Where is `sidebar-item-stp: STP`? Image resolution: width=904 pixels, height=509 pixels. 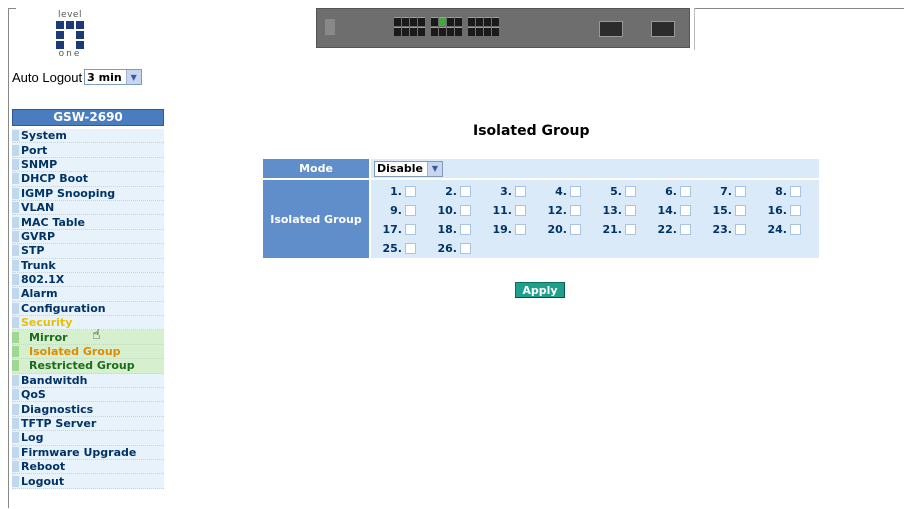
sidebar-item-stp: STP is located at coordinates (88, 251).